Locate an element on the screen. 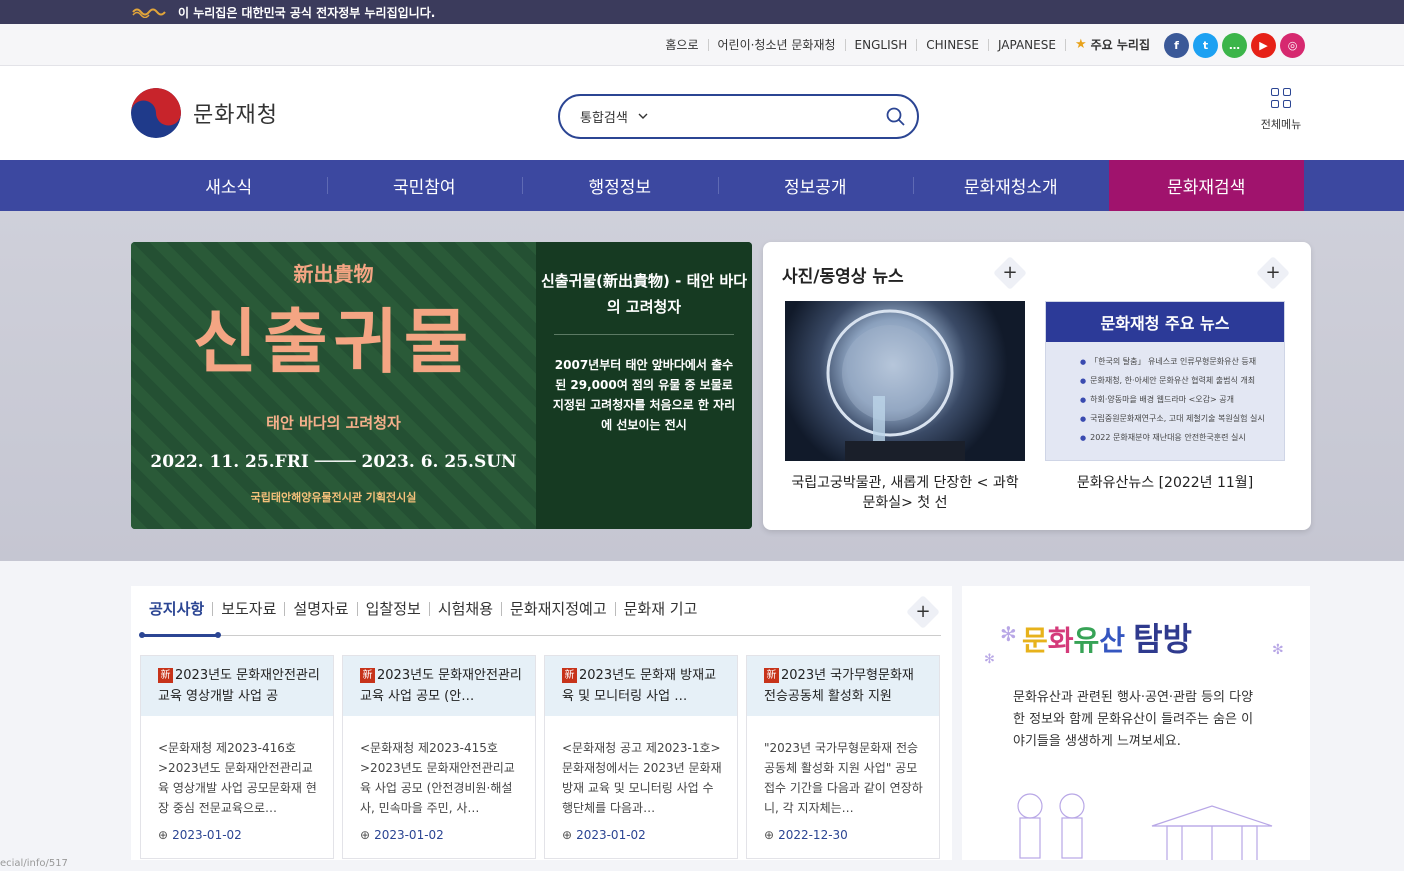 This screenshot has width=1404, height=871. site-name: 문화재청 is located at coordinates (235, 115).